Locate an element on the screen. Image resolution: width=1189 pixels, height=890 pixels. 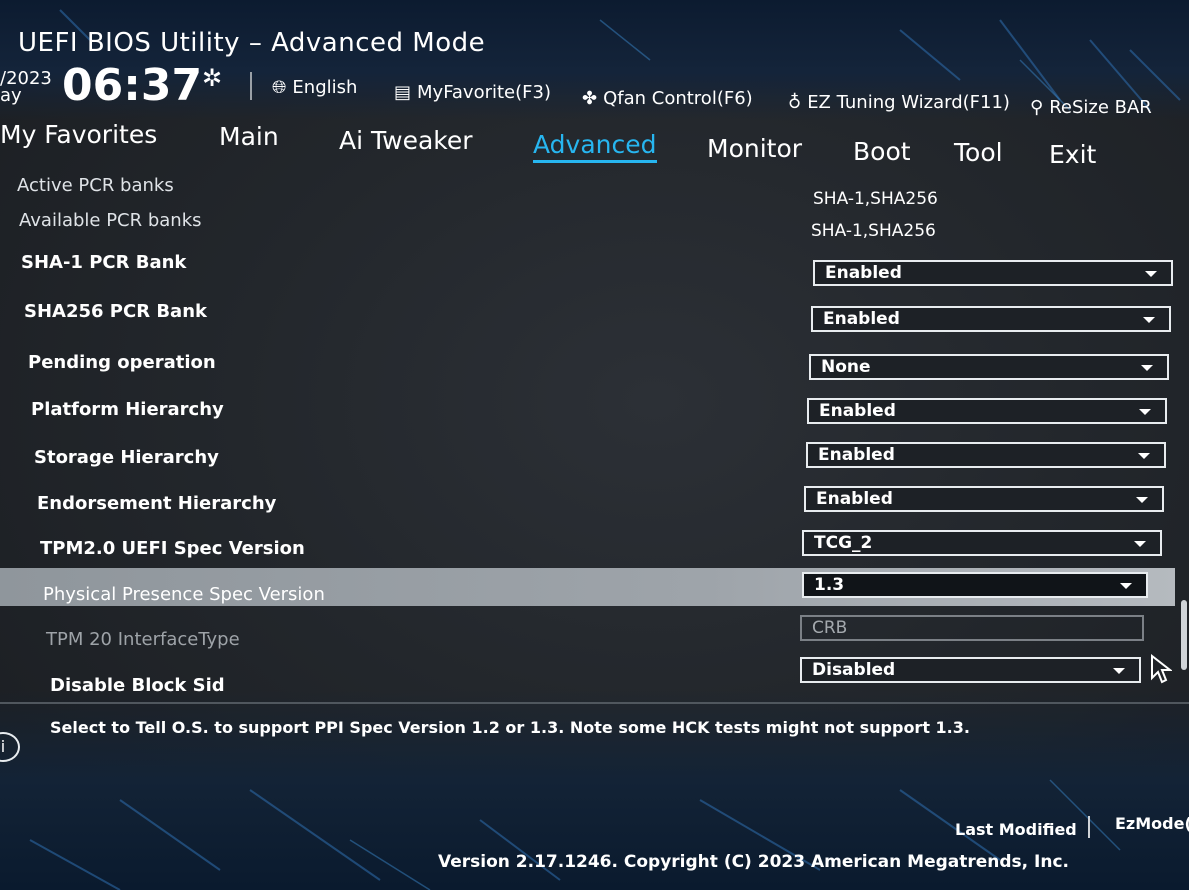
sha256-pcr-bank-select: Enabled is located at coordinates (991, 319).